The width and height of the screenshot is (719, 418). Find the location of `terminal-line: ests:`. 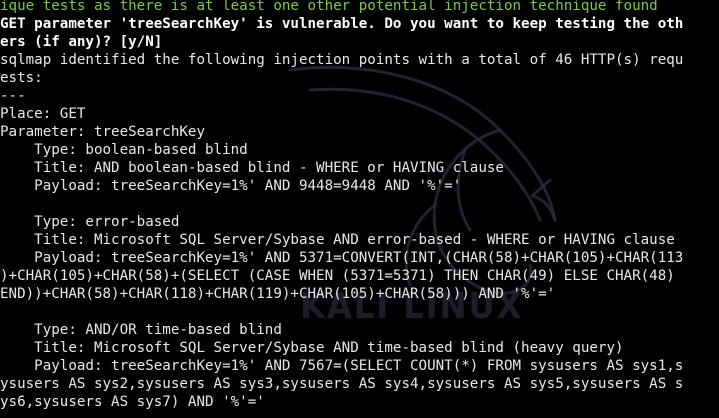

terminal-line: ests: is located at coordinates (21, 78).